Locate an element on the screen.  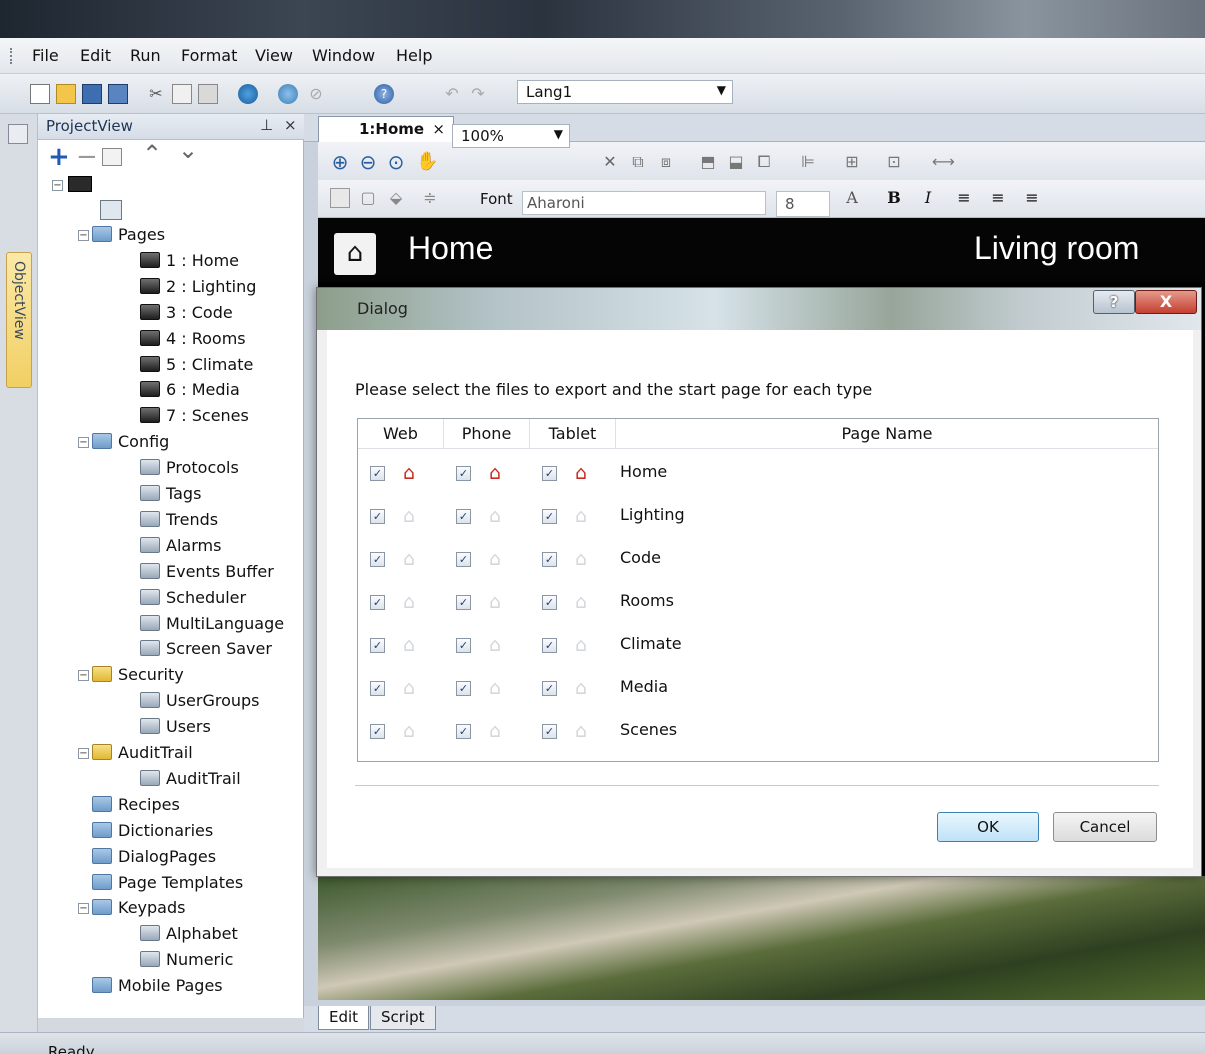
arrange-icon: ⧠ is located at coordinates (764, 162).